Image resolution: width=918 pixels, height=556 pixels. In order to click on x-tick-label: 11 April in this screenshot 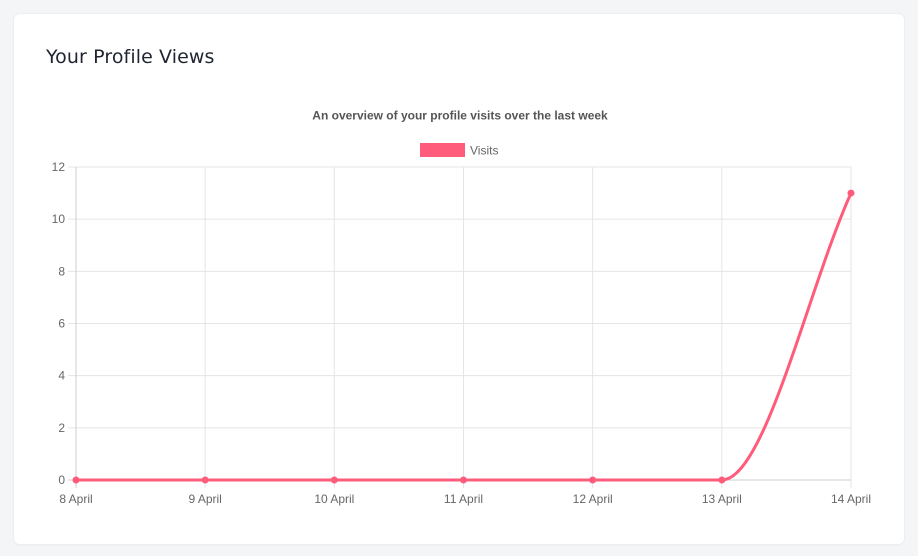, I will do `click(463, 499)`.